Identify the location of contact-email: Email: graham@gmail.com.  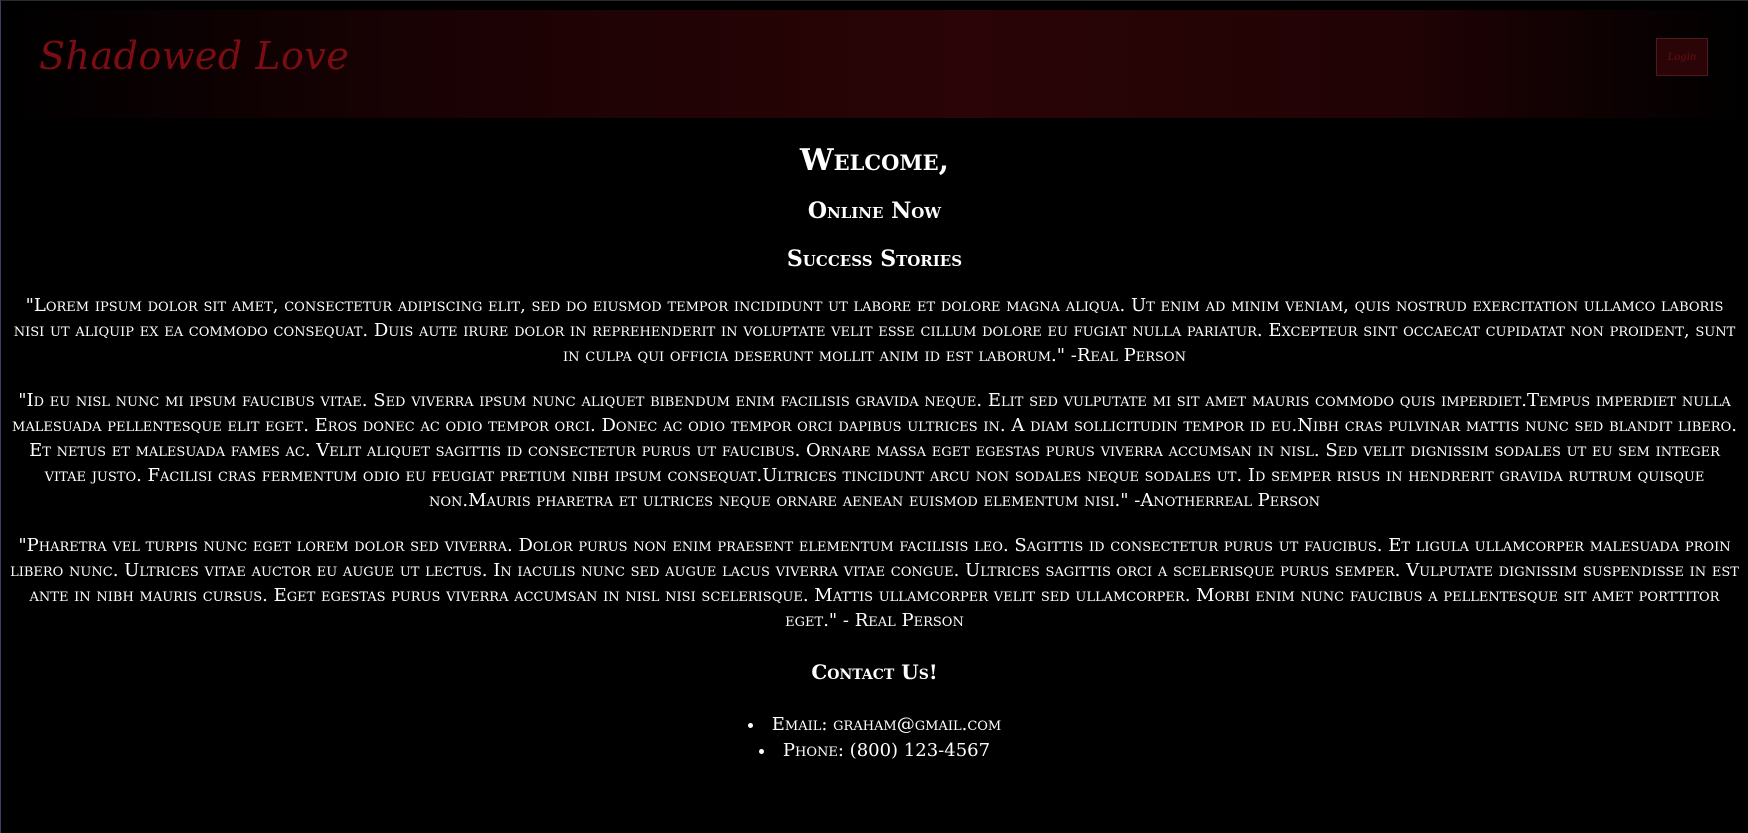
(874, 725).